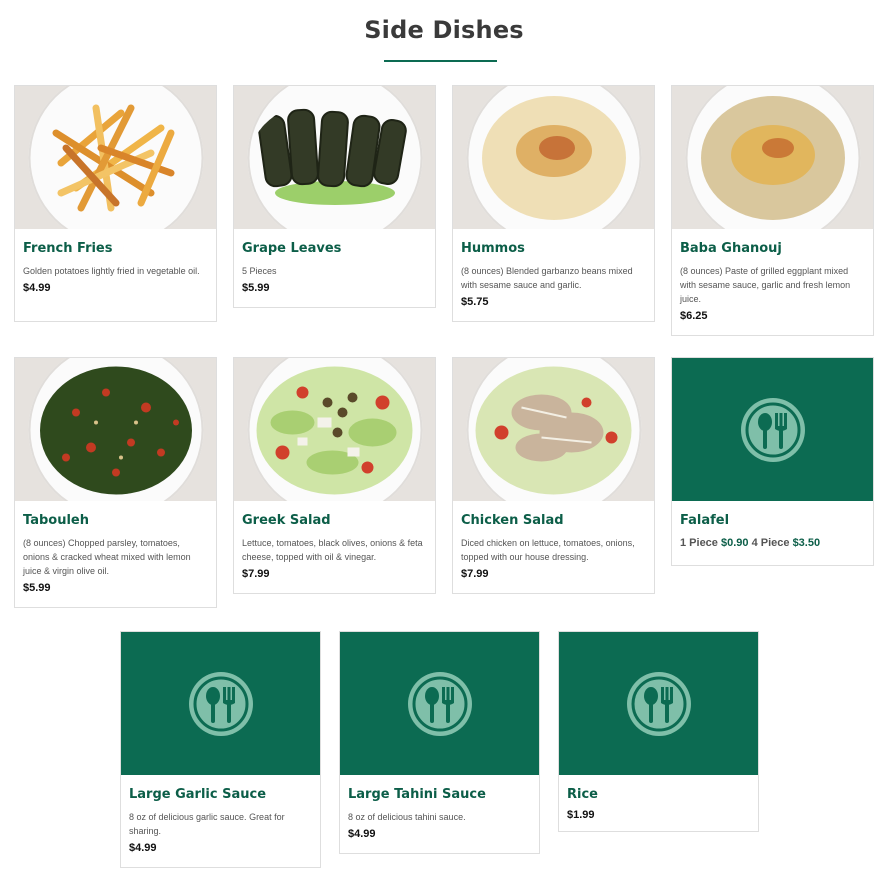 The width and height of the screenshot is (888, 881). I want to click on item-name: Greek Salad, so click(286, 520).